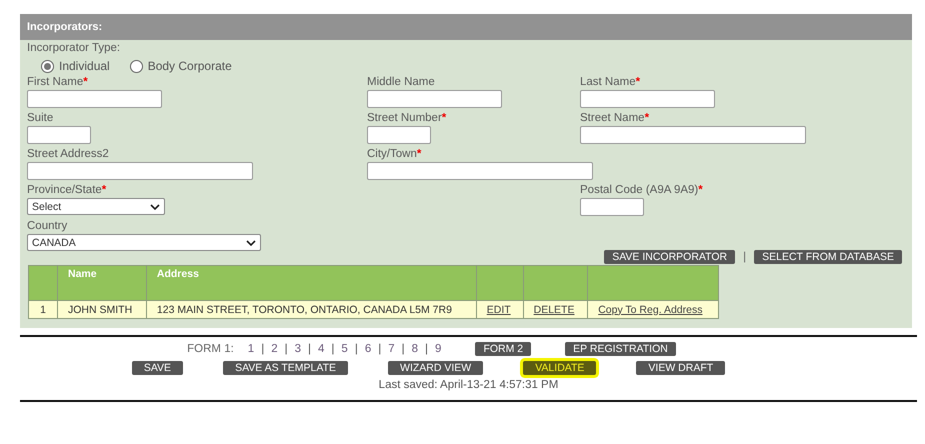 This screenshot has height=444, width=925. What do you see at coordinates (401, 83) in the screenshot?
I see `field-label: Middle Name` at bounding box center [401, 83].